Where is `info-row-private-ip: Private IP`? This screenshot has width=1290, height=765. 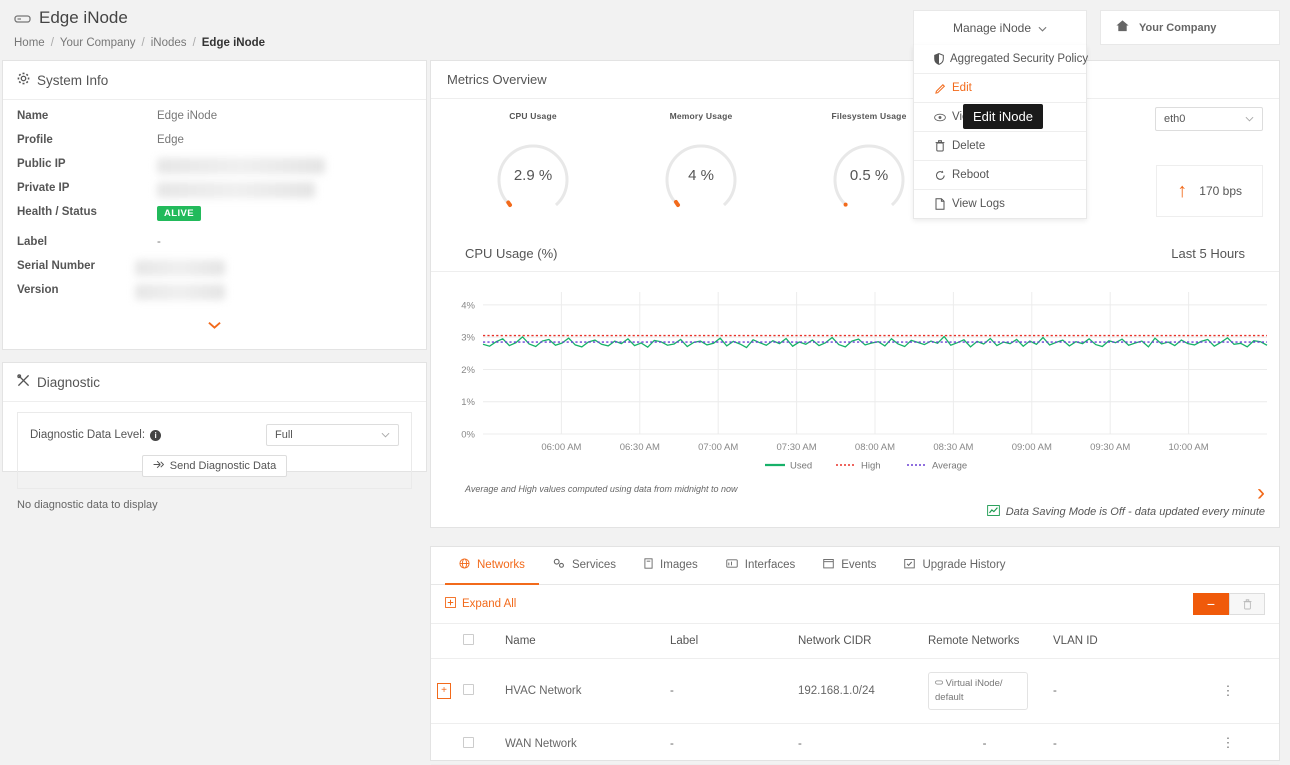 info-row-private-ip: Private IP is located at coordinates (214, 194).